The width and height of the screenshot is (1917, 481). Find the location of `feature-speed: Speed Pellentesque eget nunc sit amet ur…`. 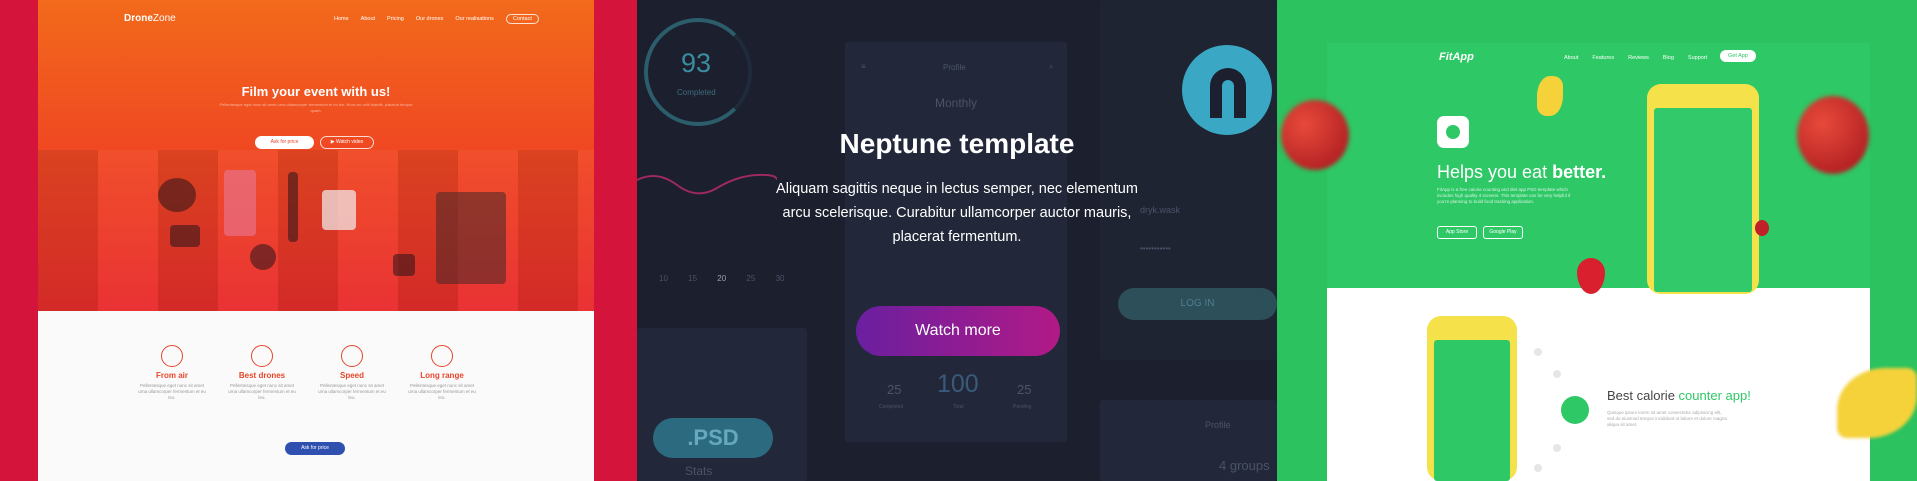

feature-speed: Speed Pellentesque eget nunc sit amet ur… is located at coordinates (352, 373).